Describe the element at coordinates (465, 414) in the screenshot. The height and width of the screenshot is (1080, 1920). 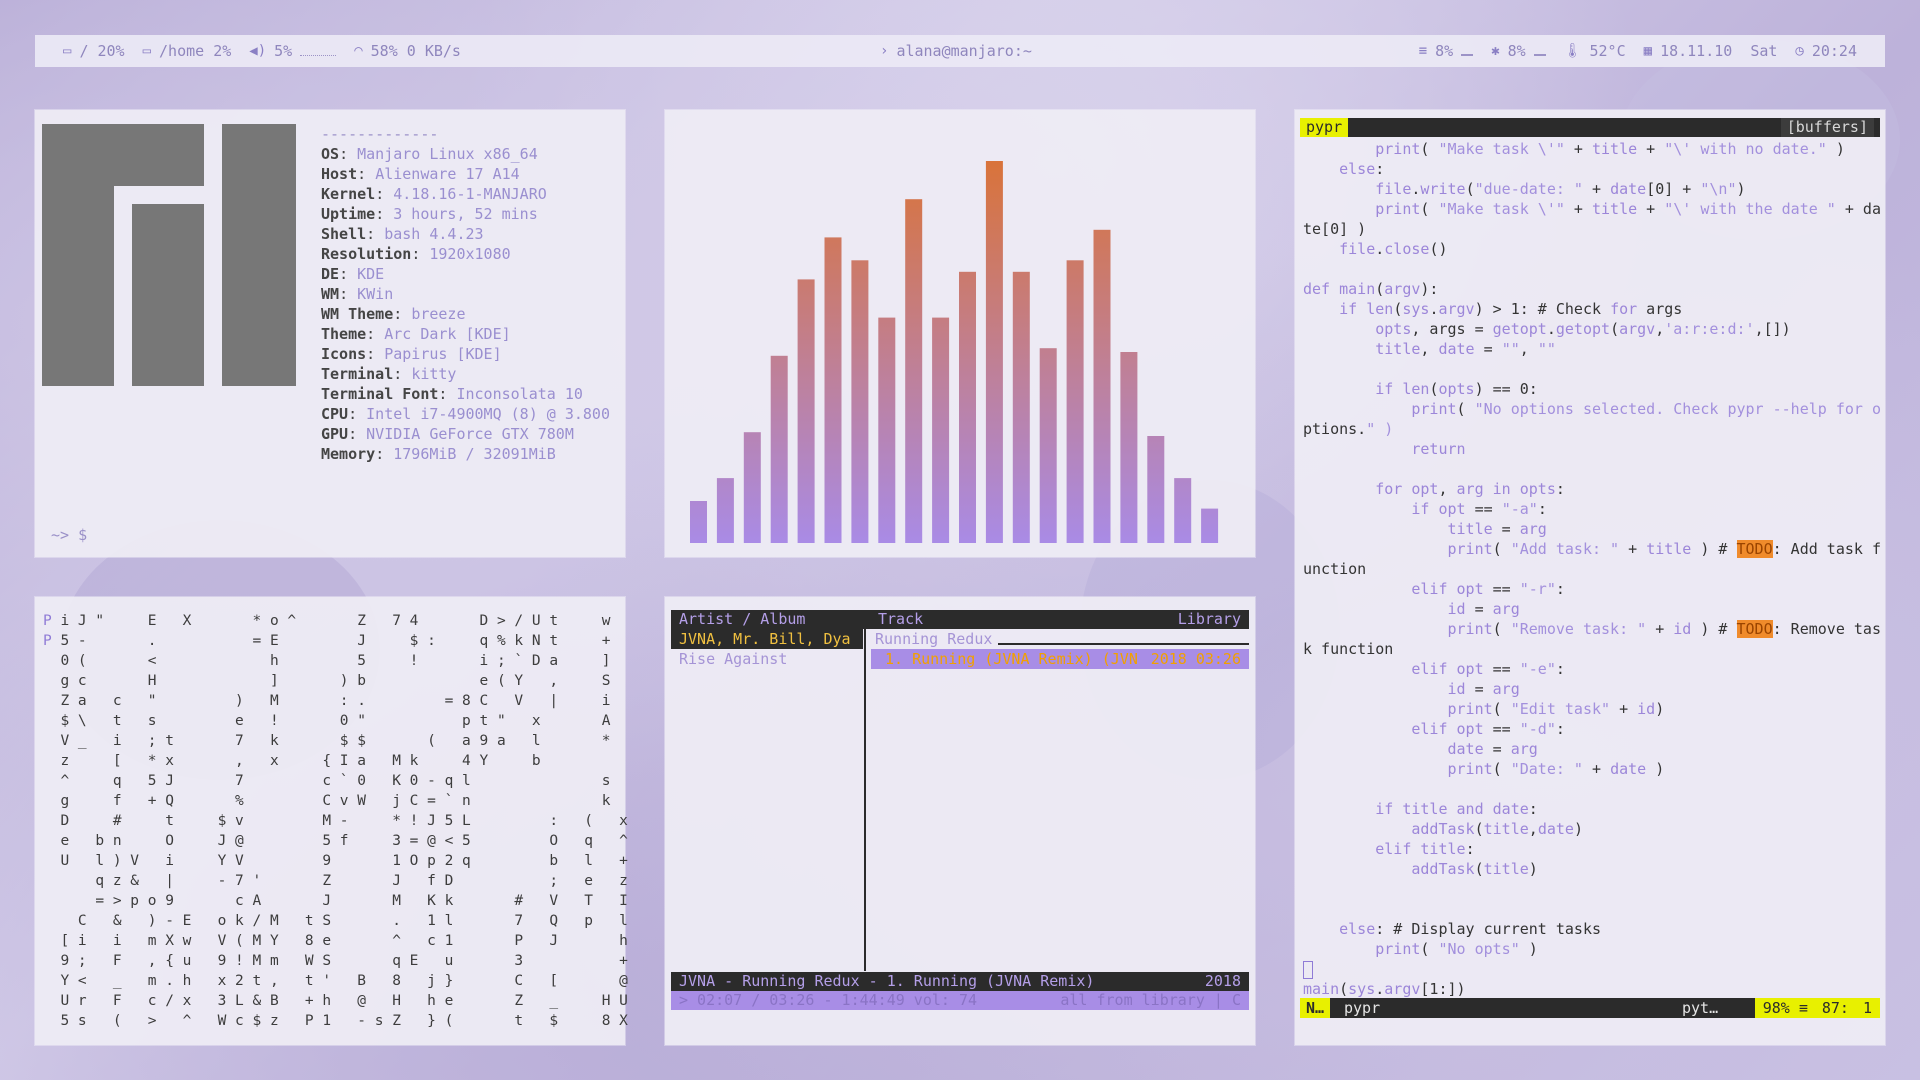
I see `info-row: CPU: Intel i7-4900MQ (8) @ 3.800` at that location.